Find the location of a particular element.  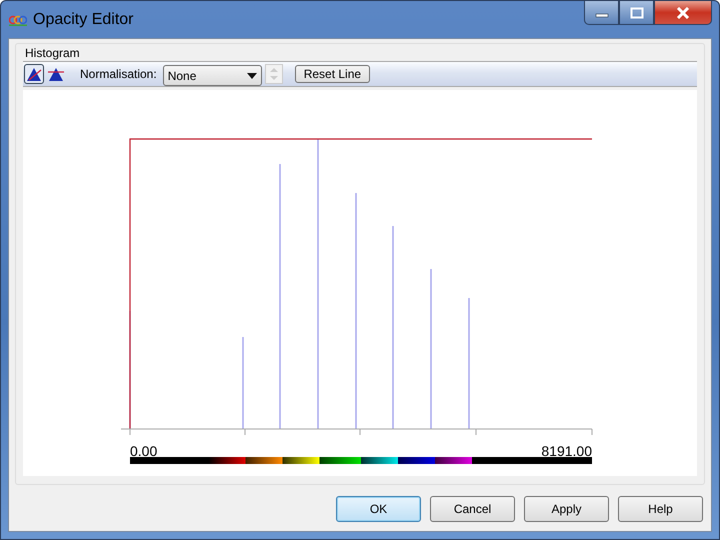

histogram-line-toggle is located at coordinates (34, 74).